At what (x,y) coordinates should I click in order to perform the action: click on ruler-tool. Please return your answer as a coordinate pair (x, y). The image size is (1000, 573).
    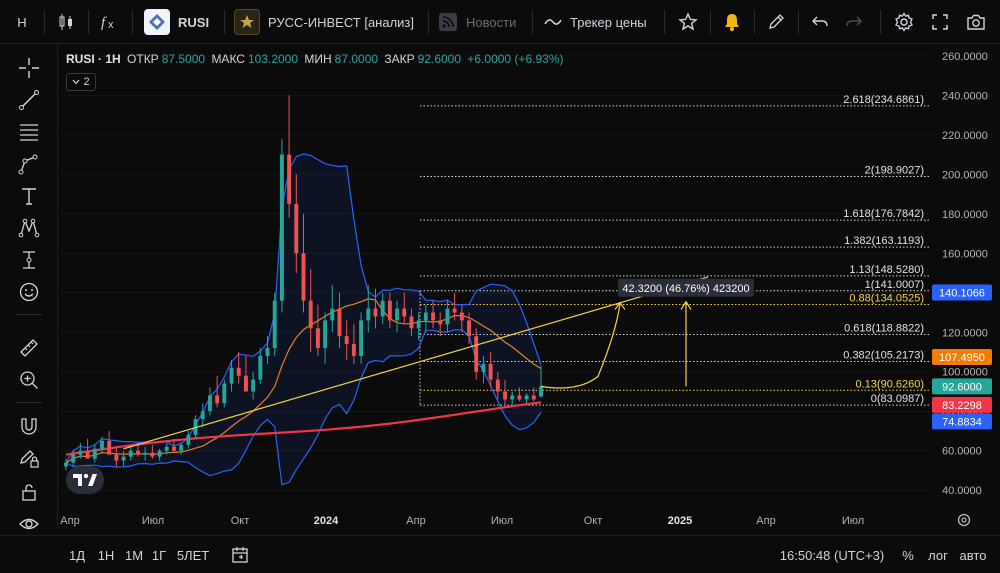
    Looking at the image, I should click on (29, 348).